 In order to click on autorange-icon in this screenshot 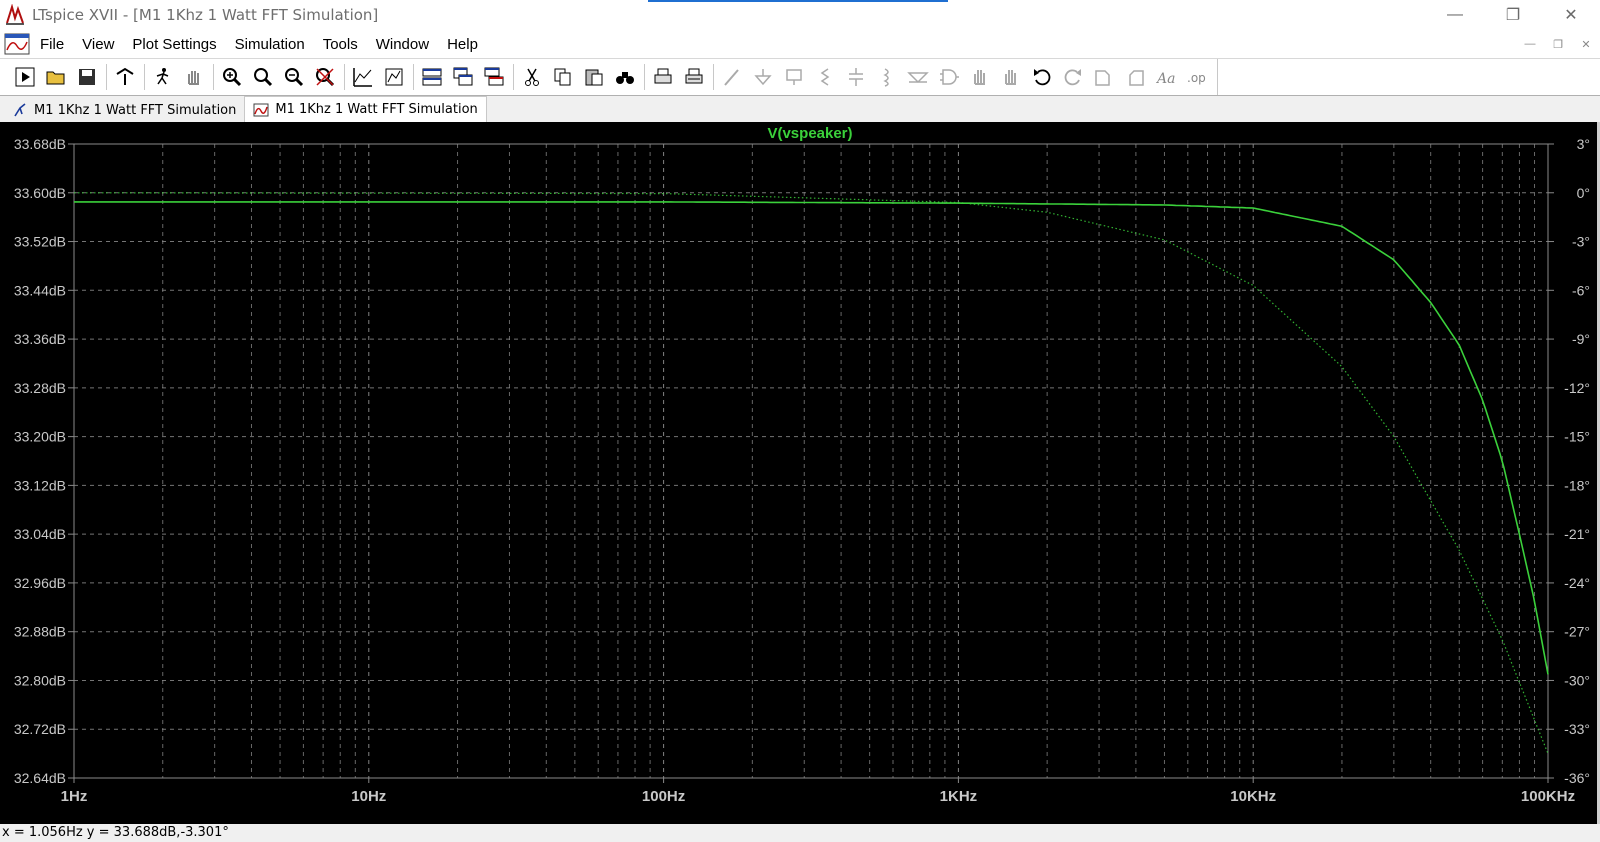, I will do `click(362, 77)`.